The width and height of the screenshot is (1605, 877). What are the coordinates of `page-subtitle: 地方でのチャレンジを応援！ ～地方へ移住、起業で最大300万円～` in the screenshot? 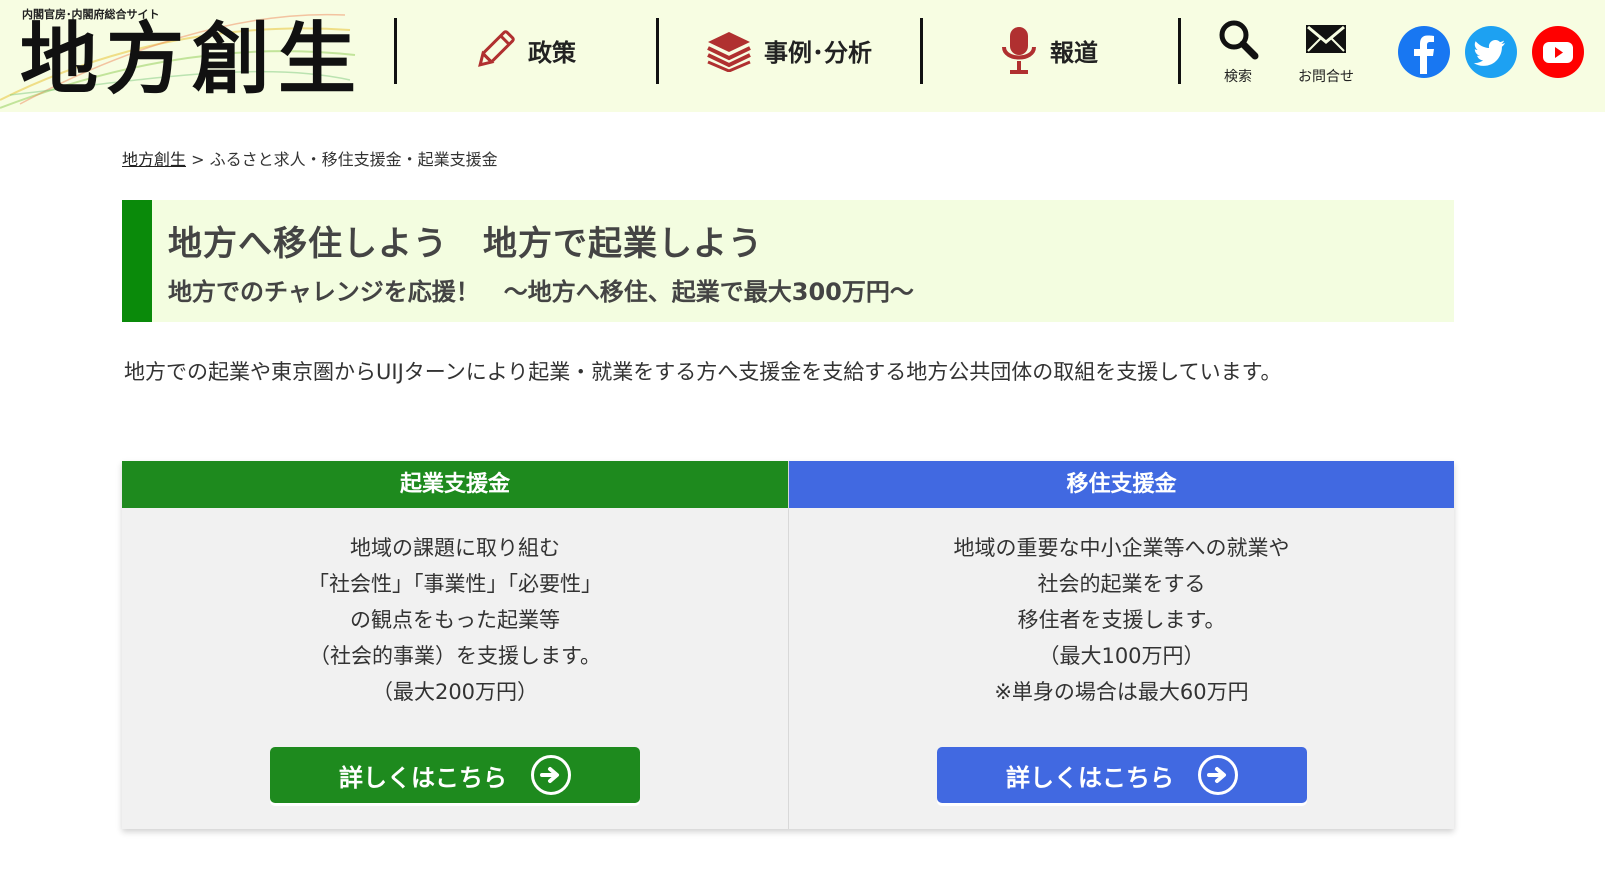 It's located at (541, 292).